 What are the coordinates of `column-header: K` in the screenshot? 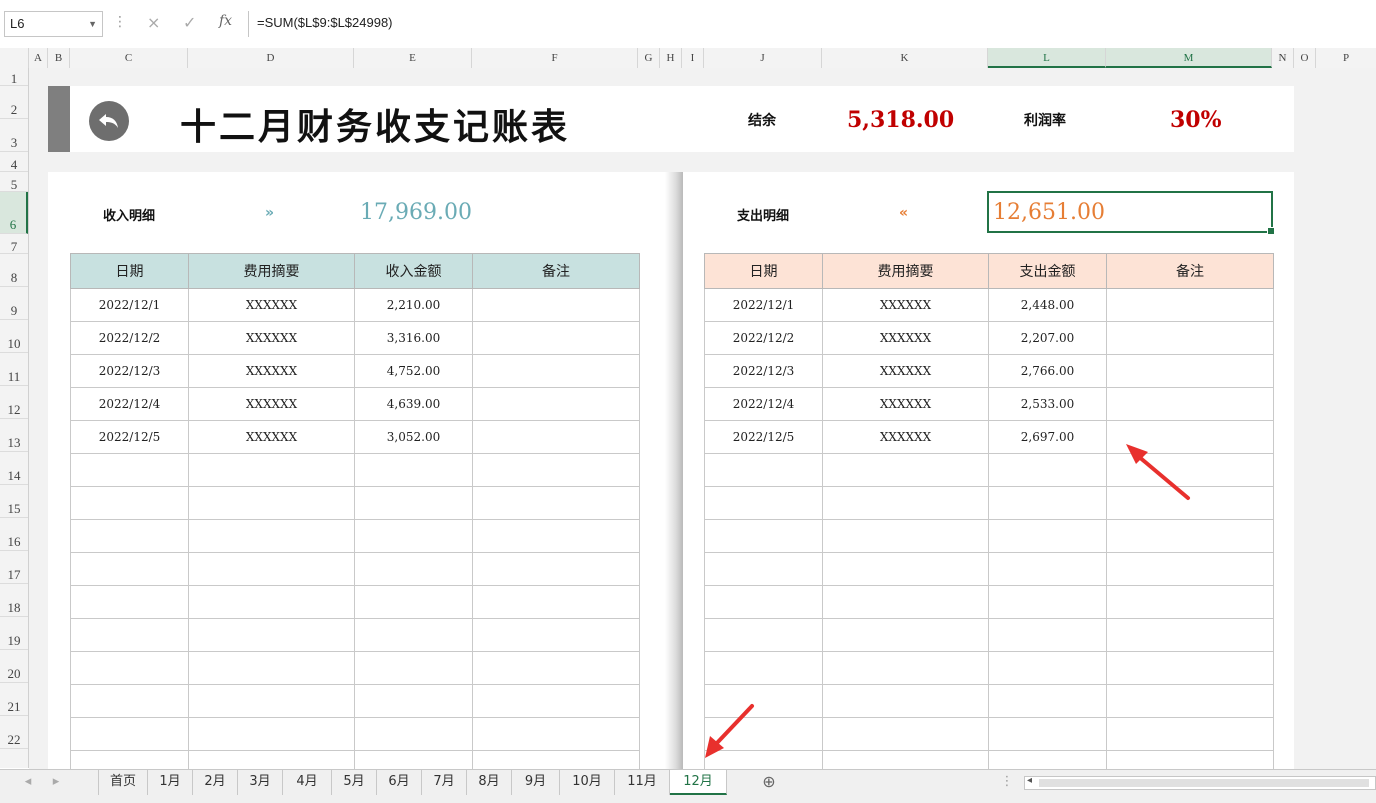 It's located at (905, 58).